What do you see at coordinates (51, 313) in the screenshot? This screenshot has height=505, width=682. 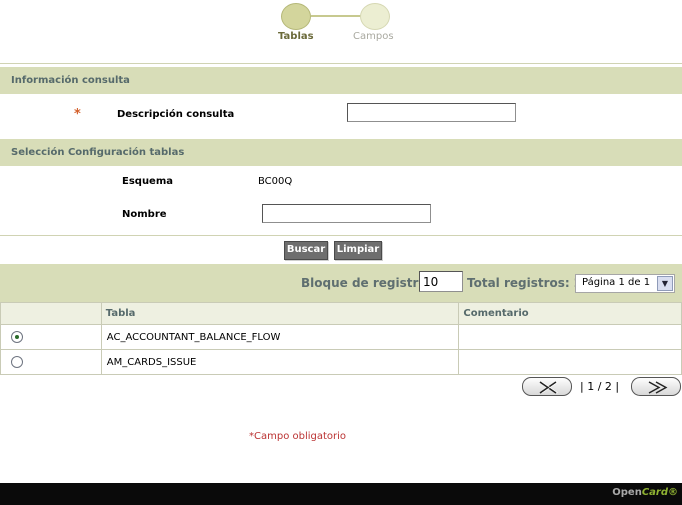 I see `column-header-select` at bounding box center [51, 313].